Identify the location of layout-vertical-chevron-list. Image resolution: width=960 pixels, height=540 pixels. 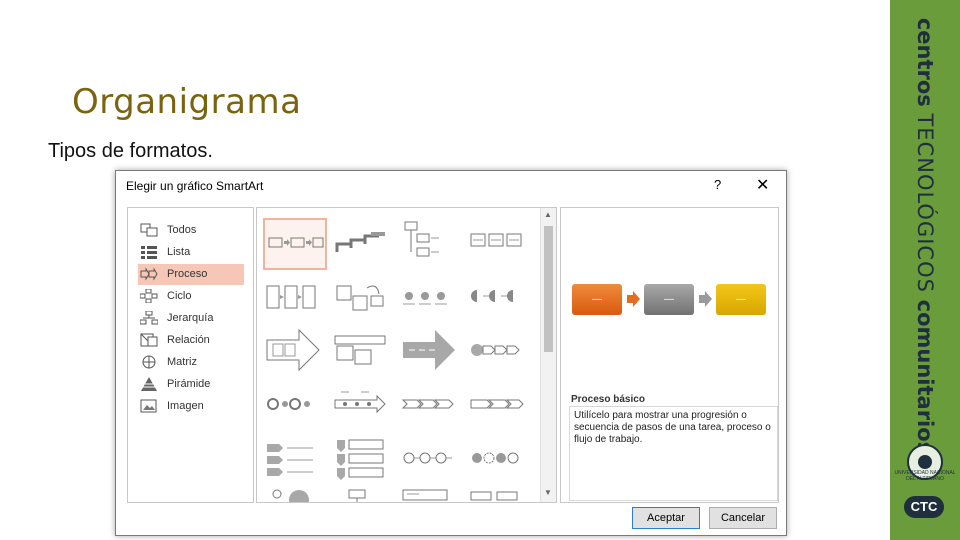
(363, 460).